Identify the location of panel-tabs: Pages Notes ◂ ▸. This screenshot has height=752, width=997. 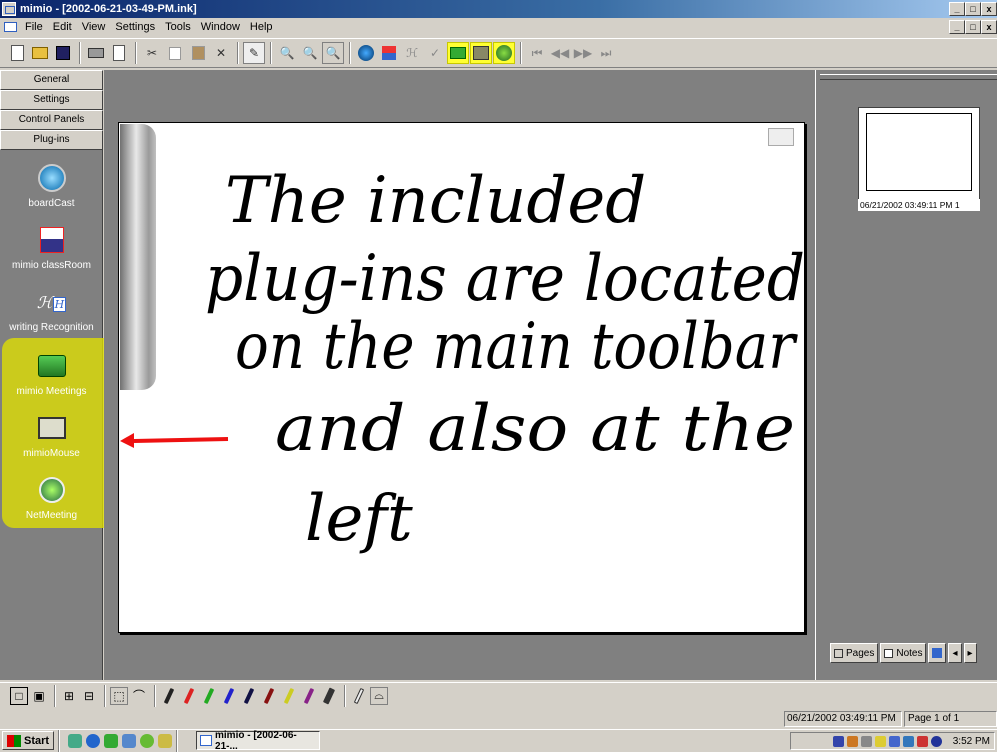
(913, 654).